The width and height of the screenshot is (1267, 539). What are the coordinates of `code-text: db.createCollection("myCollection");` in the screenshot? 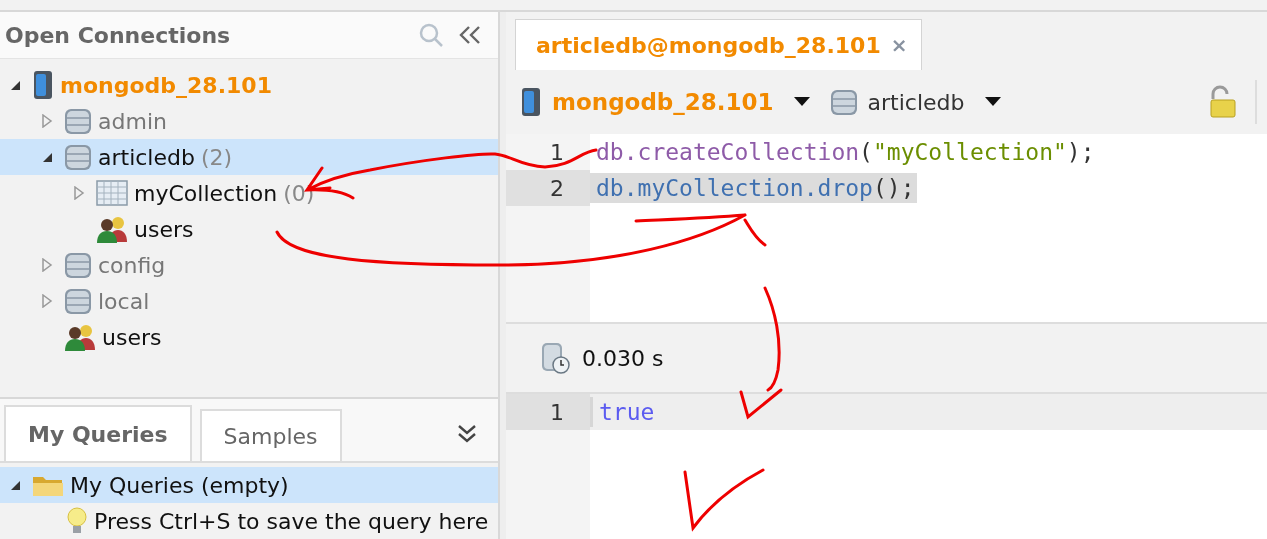 It's located at (845, 152).